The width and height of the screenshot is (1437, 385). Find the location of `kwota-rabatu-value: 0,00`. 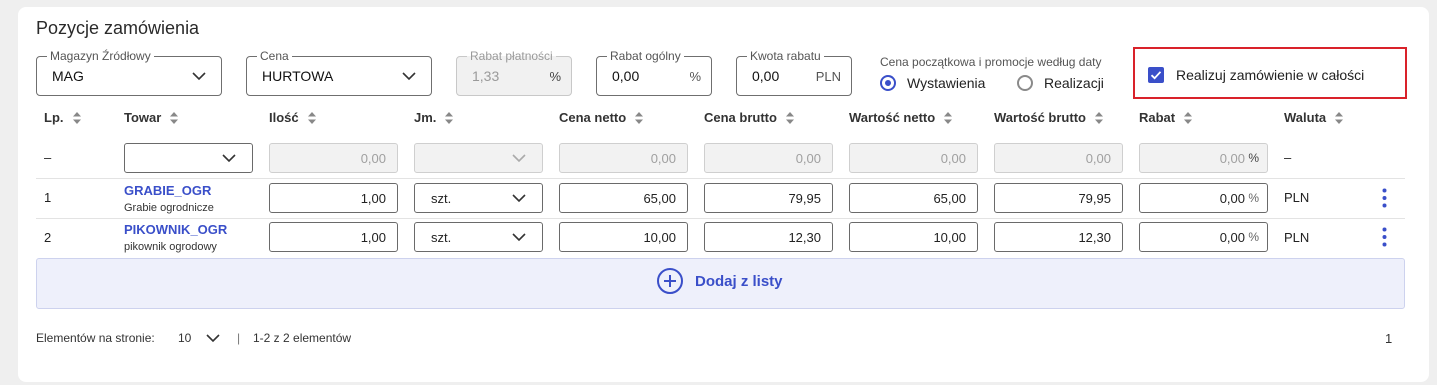

kwota-rabatu-value: 0,00 is located at coordinates (766, 76).